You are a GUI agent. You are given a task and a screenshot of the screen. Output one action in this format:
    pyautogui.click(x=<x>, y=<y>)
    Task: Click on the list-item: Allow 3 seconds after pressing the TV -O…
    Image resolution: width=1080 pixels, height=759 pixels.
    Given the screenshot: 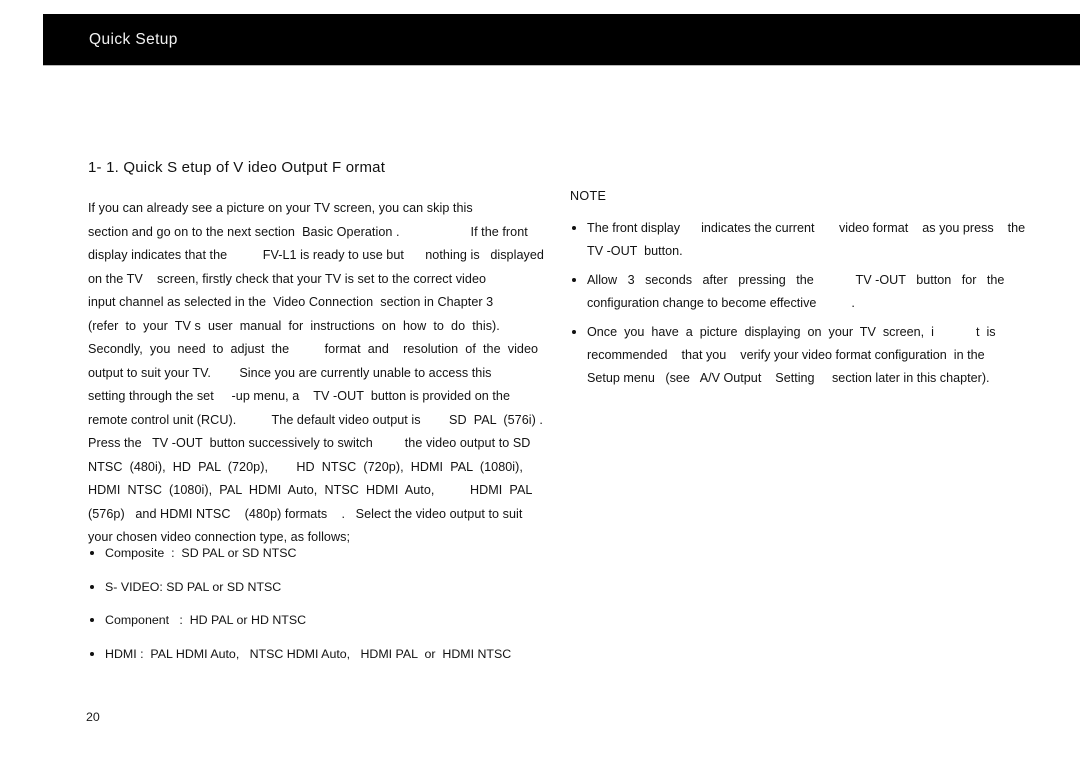 What is the action you would take?
    pyautogui.click(x=787, y=292)
    